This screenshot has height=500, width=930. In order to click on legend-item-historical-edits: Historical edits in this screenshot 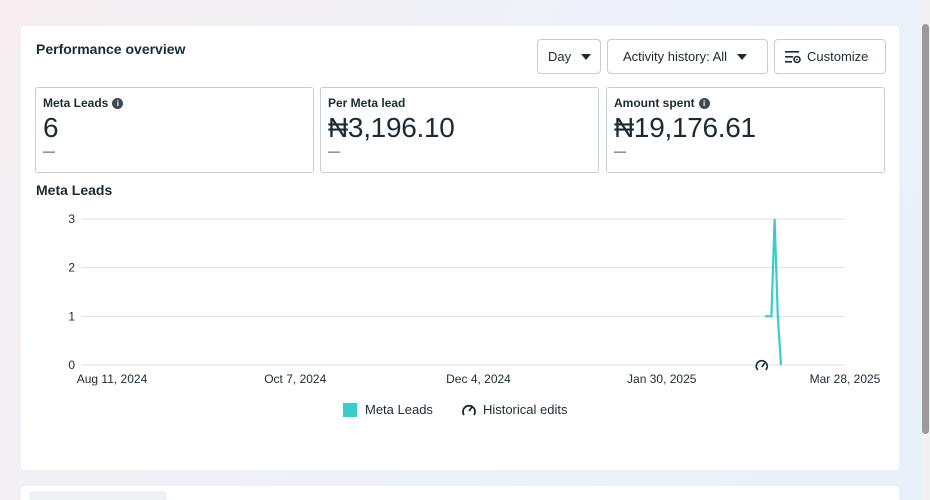, I will do `click(514, 409)`.